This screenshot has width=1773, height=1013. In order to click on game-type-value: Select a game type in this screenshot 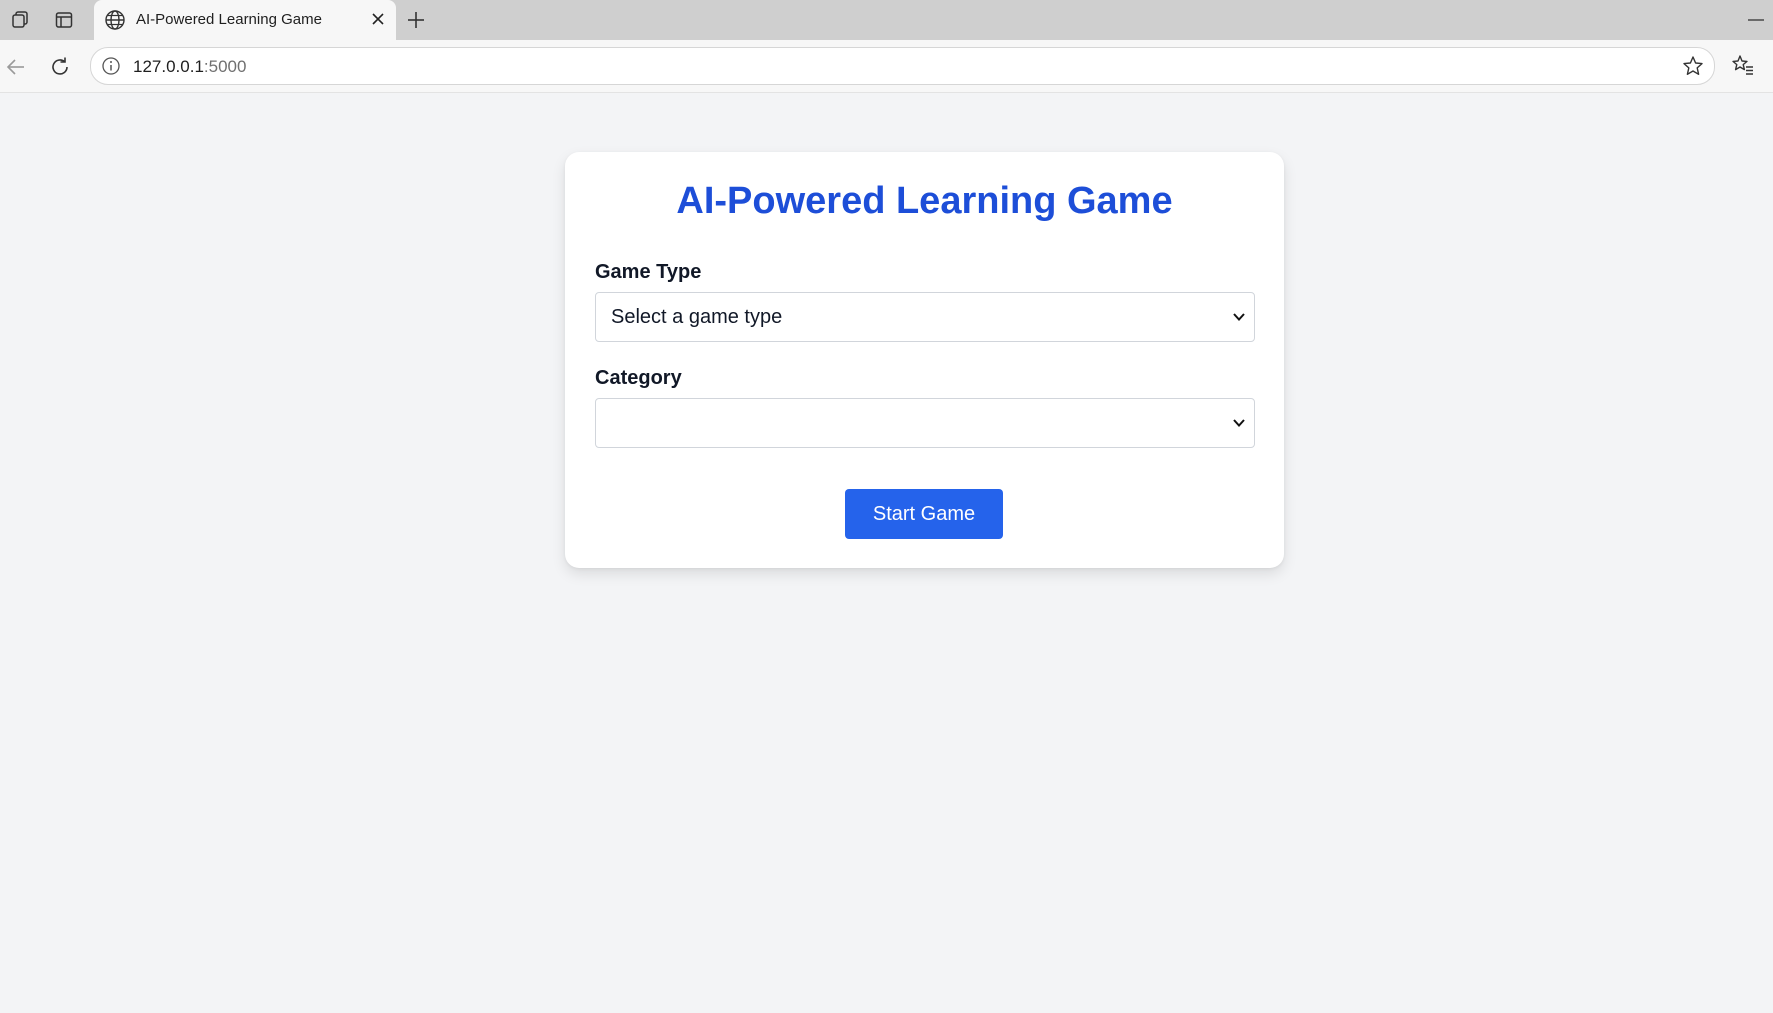, I will do `click(697, 317)`.